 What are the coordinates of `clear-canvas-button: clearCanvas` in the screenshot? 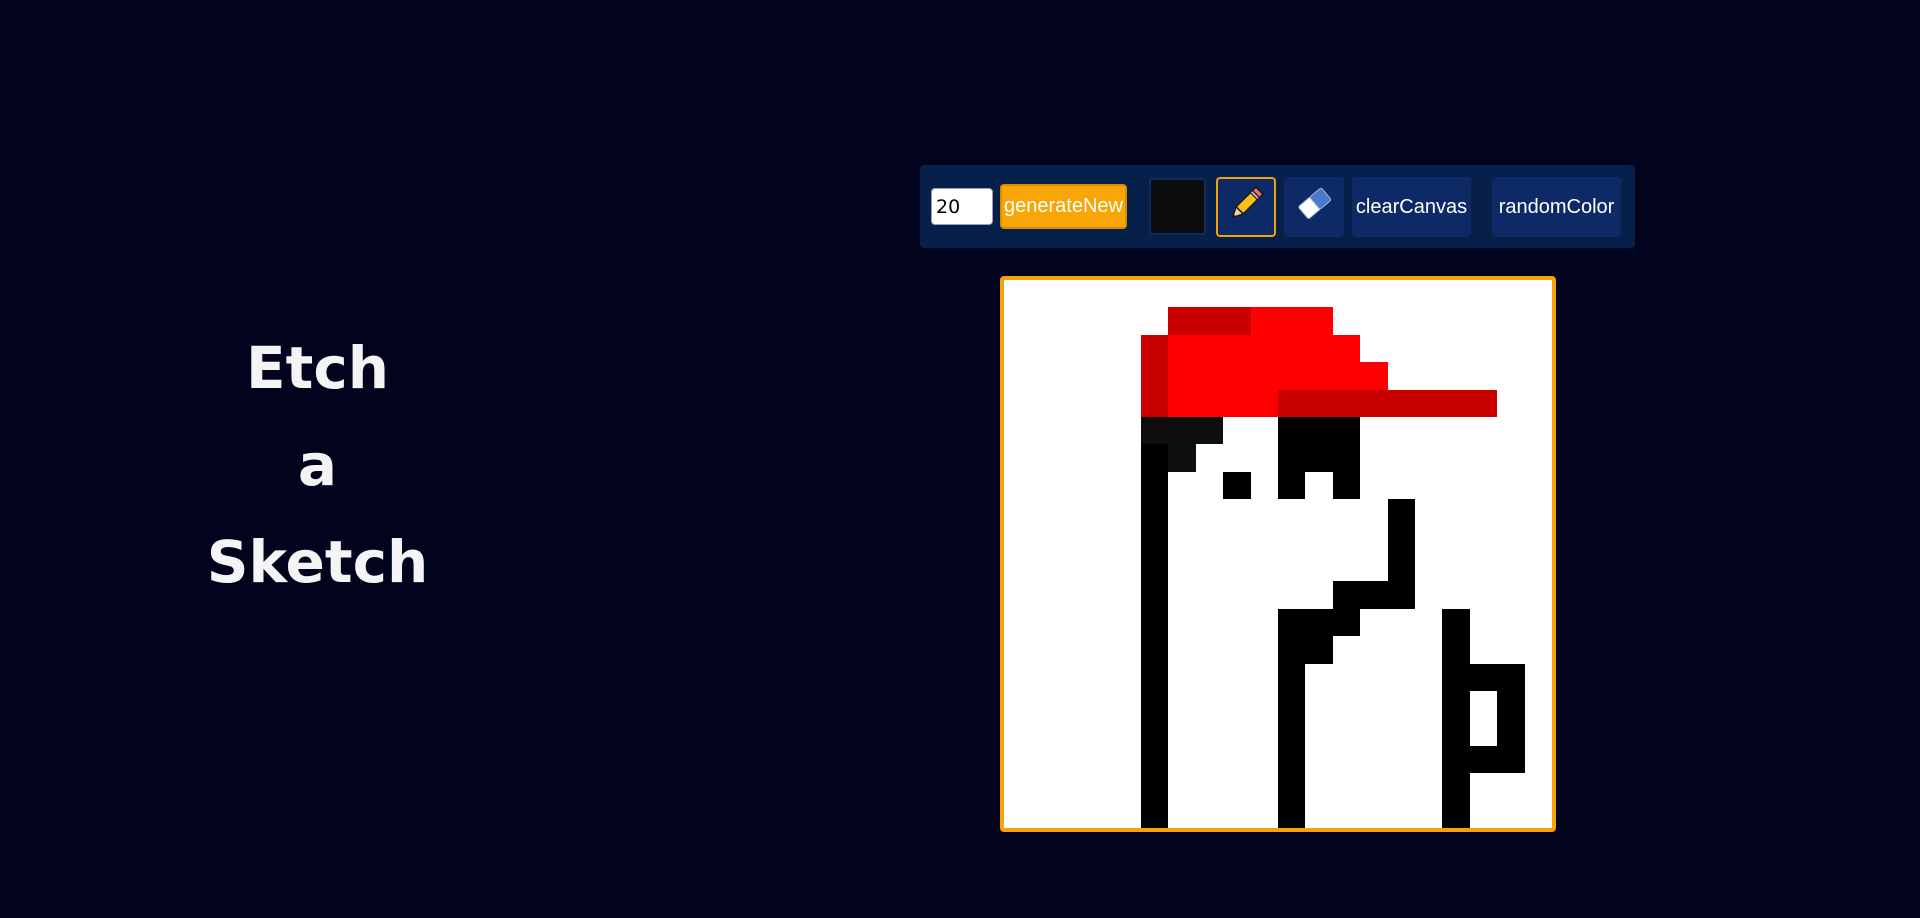 It's located at (1411, 207).